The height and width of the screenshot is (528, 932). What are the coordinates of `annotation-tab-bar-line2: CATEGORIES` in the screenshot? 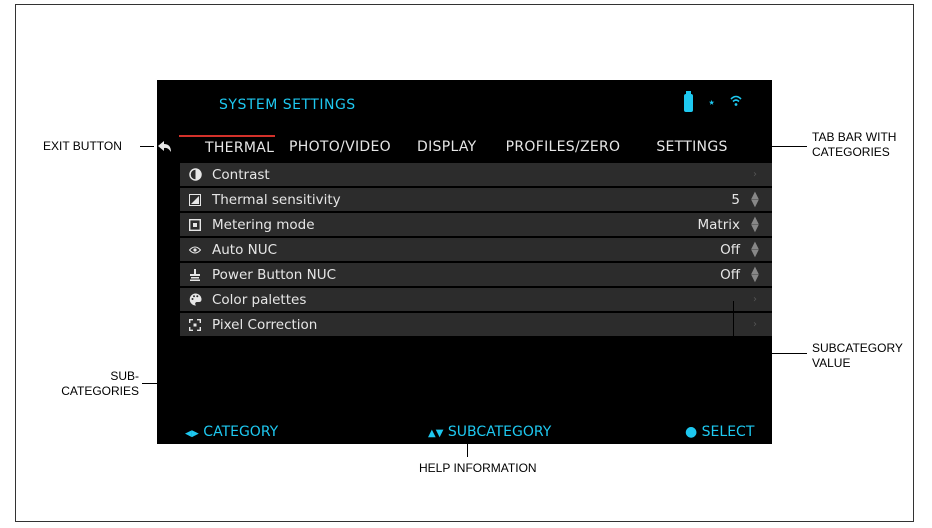 It's located at (851, 152).